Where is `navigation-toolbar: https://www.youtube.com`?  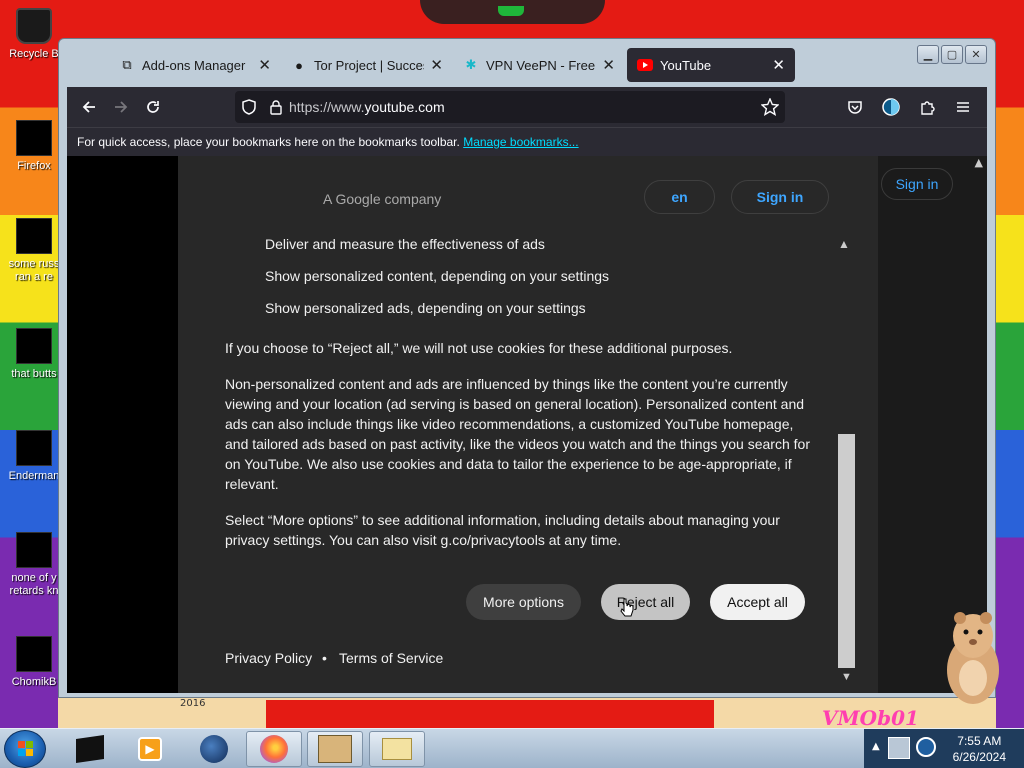 navigation-toolbar: https://www.youtube.com is located at coordinates (527, 107).